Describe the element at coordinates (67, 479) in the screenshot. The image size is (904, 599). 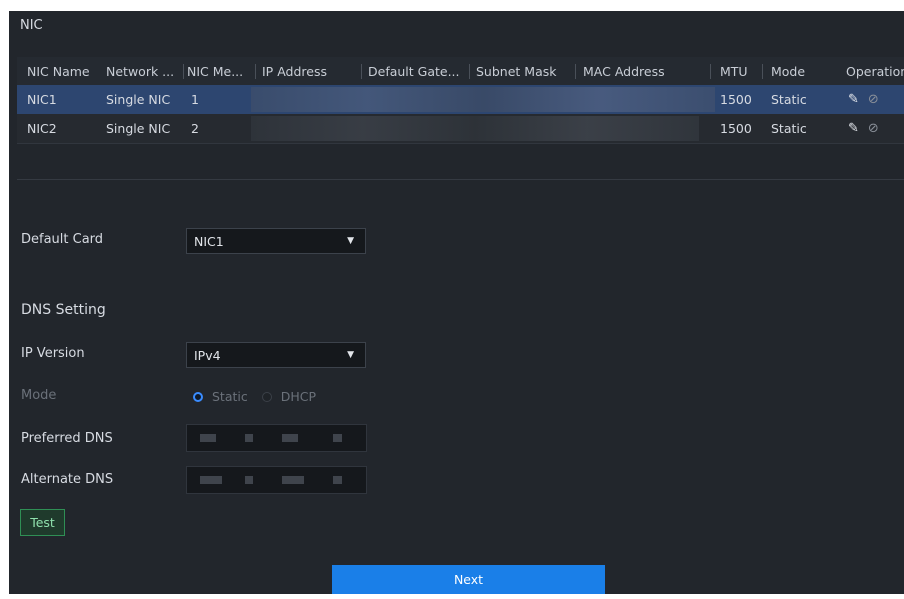
I see `alternate-dns-label: Alternate DNS` at that location.